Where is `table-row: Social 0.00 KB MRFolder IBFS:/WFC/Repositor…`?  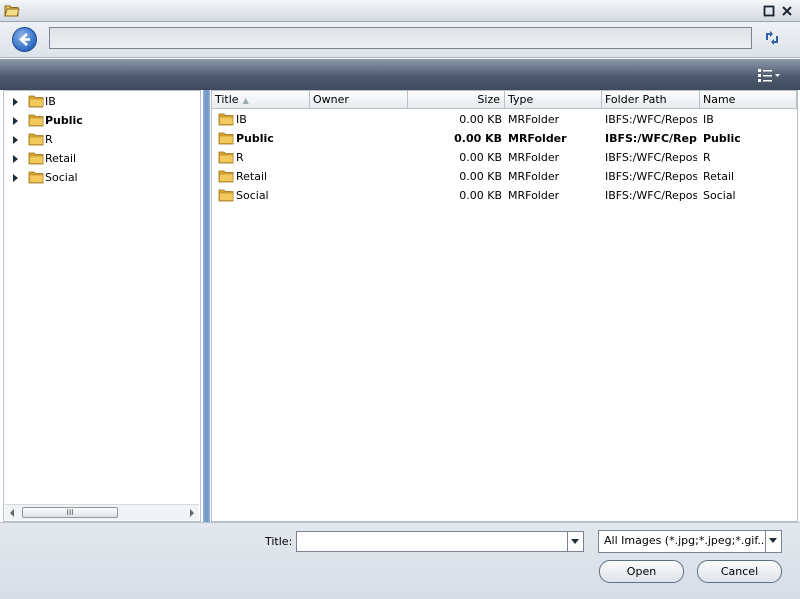
table-row: Social 0.00 KB MRFolder IBFS:/WFC/Repositor… is located at coordinates (504, 195).